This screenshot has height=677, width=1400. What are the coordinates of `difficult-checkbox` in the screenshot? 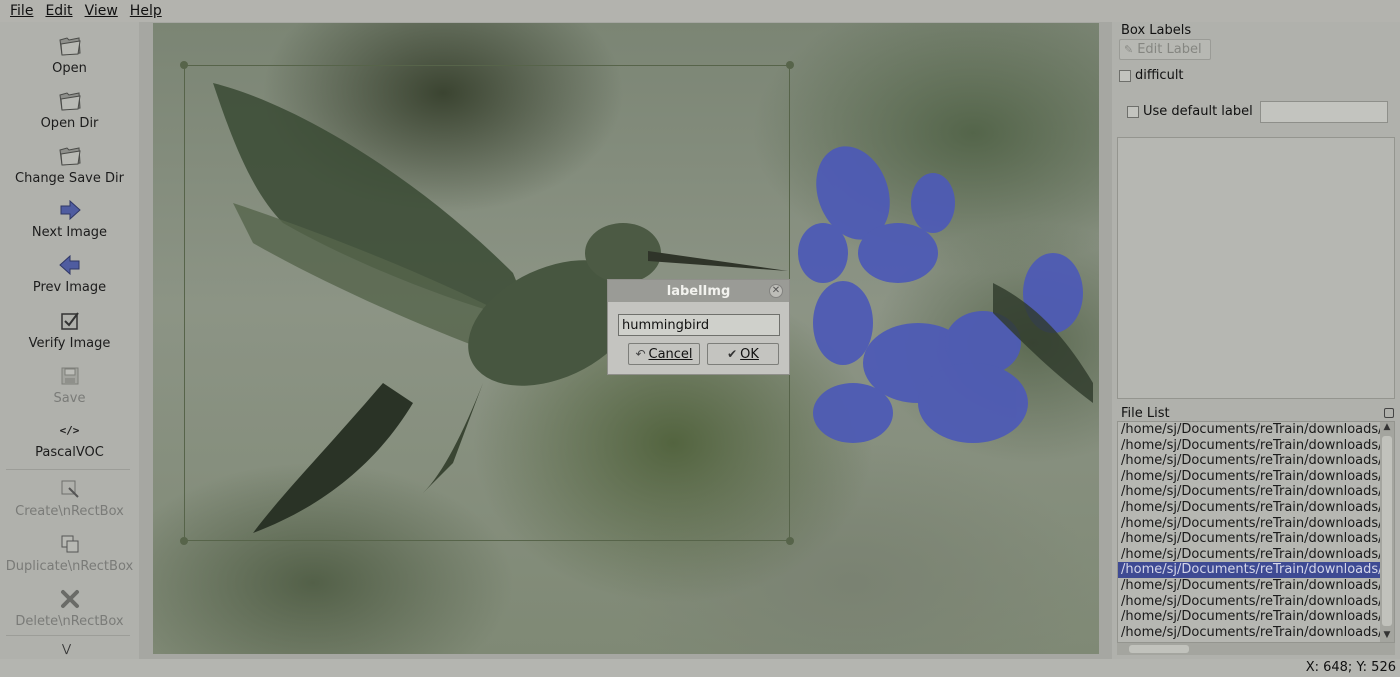 It's located at (1125, 76).